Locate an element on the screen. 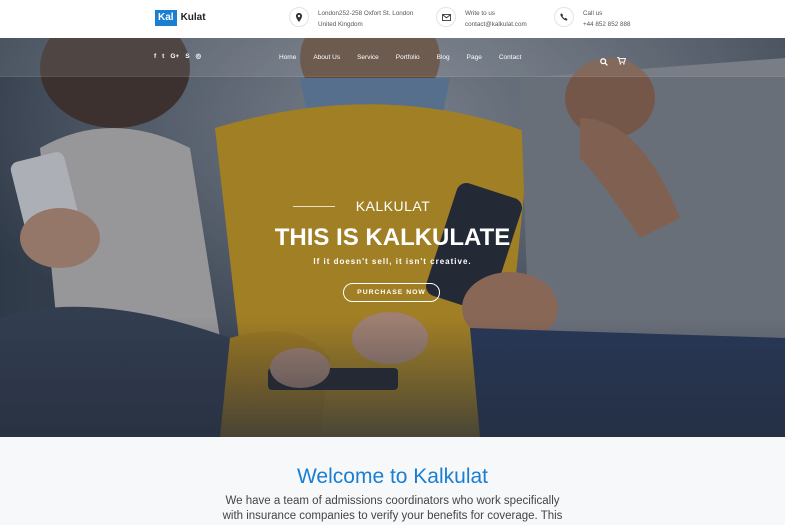 The height and width of the screenshot is (525, 785). envelope-icon is located at coordinates (446, 17).